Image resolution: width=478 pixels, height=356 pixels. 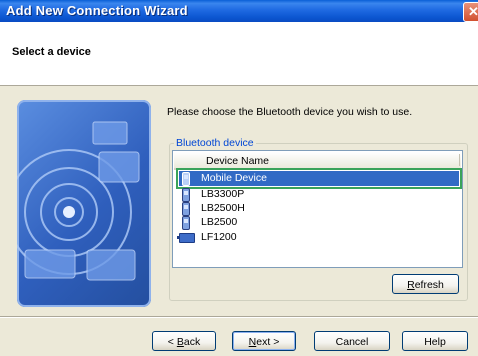 What do you see at coordinates (238, 161) in the screenshot?
I see `column-header-label: Device Name` at bounding box center [238, 161].